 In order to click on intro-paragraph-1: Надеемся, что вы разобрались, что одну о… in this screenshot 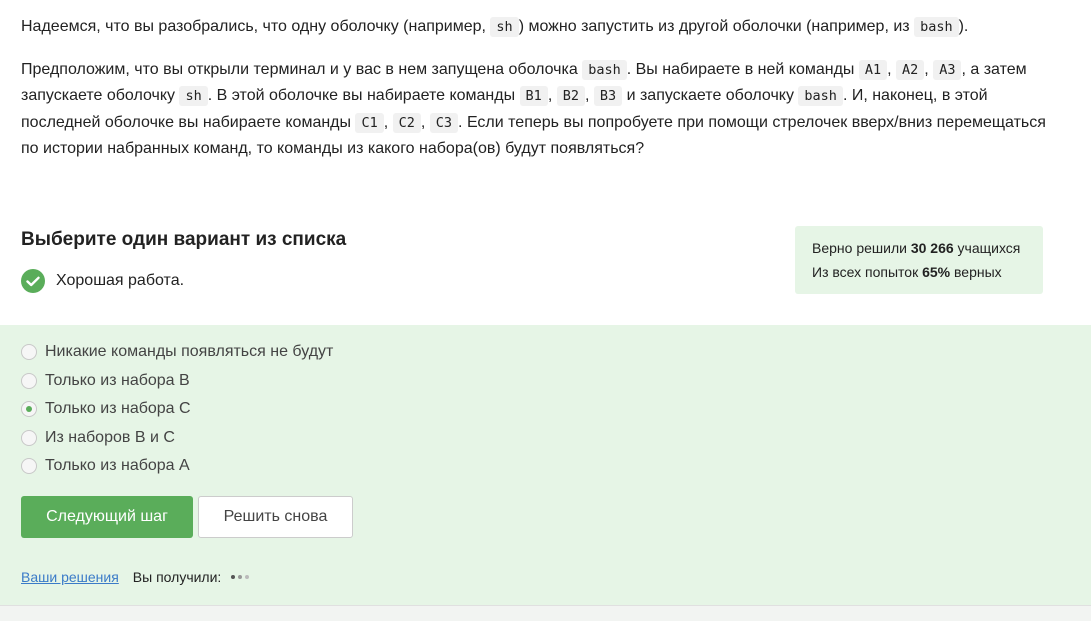, I will do `click(543, 27)`.